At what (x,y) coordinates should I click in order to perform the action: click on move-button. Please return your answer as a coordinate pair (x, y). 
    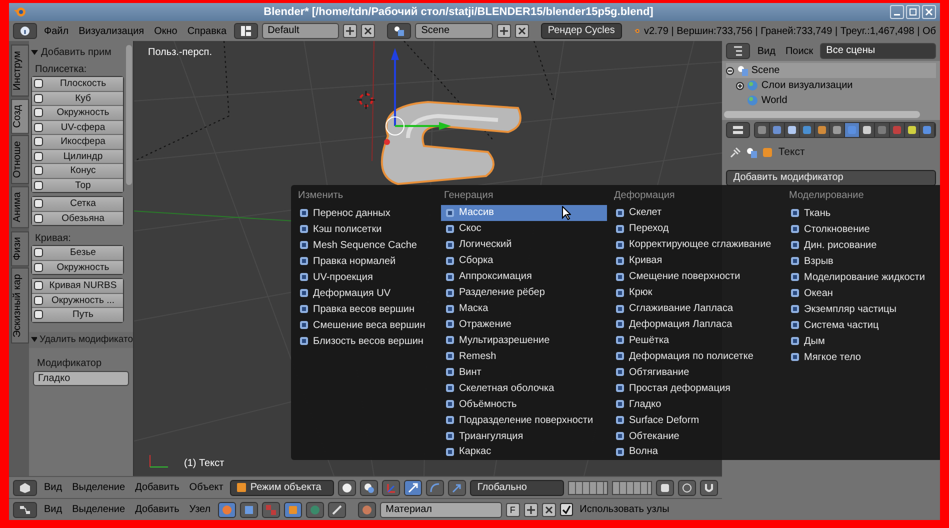
    Looking at the image, I should click on (413, 488).